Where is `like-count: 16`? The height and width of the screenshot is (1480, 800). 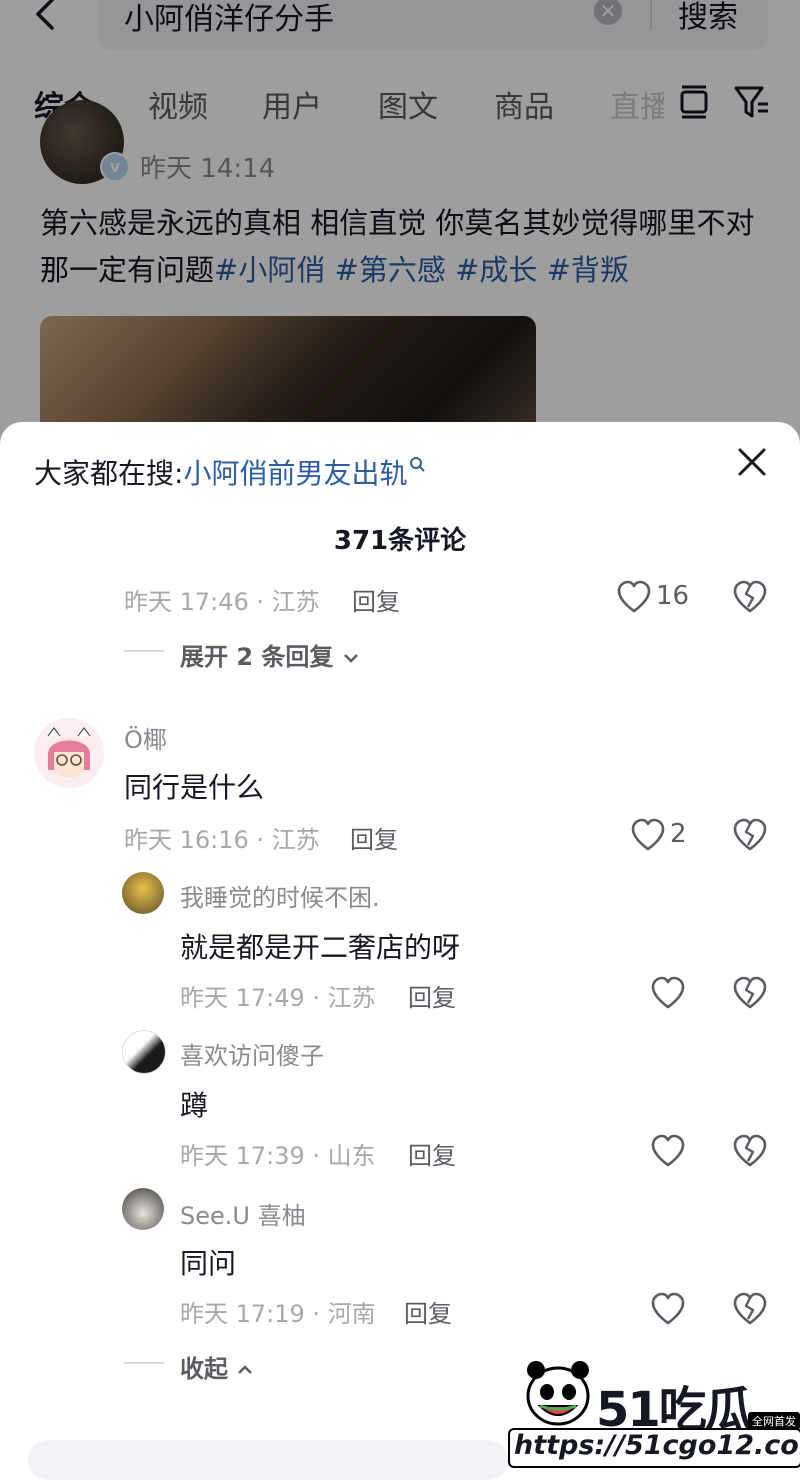
like-count: 16 is located at coordinates (673, 596).